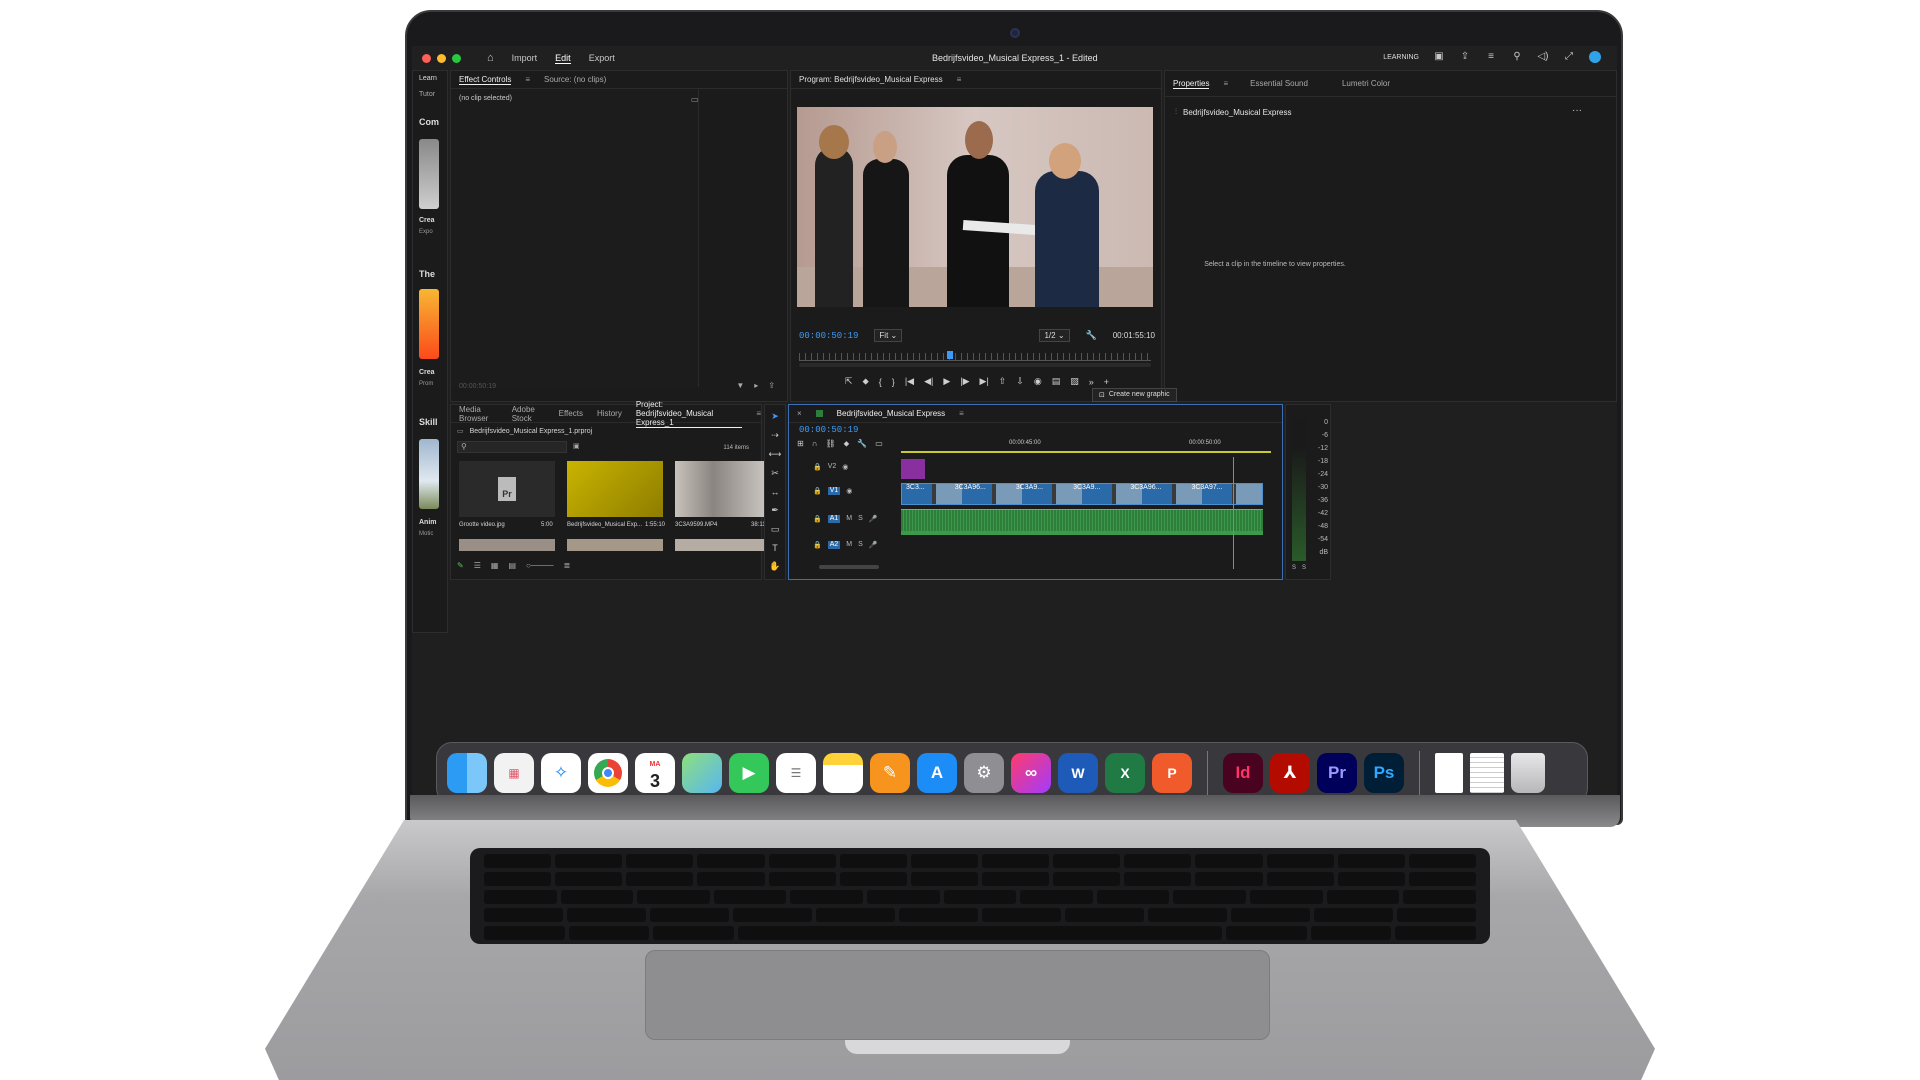 This screenshot has width=1920, height=1080. Describe the element at coordinates (950, 355) in the screenshot. I see `program-playhead` at that location.